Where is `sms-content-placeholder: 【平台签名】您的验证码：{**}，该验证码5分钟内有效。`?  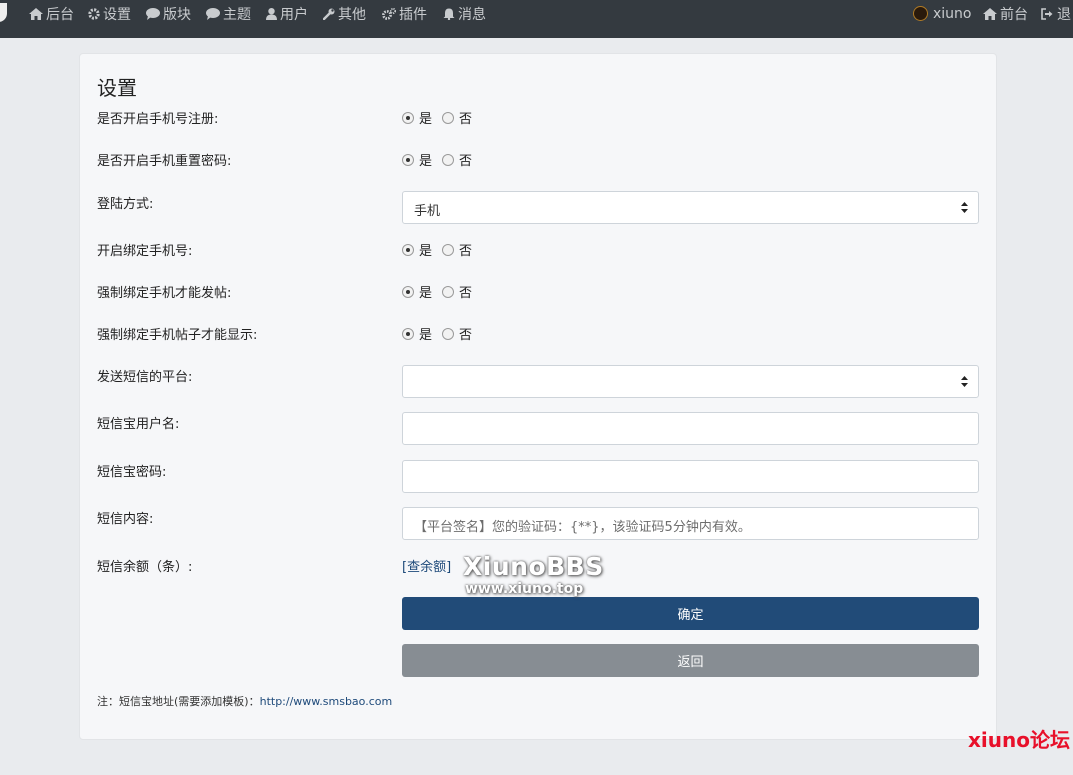 sms-content-placeholder: 【平台签名】您的验证码：{**}，该验证码5分钟内有效。 is located at coordinates (582, 527).